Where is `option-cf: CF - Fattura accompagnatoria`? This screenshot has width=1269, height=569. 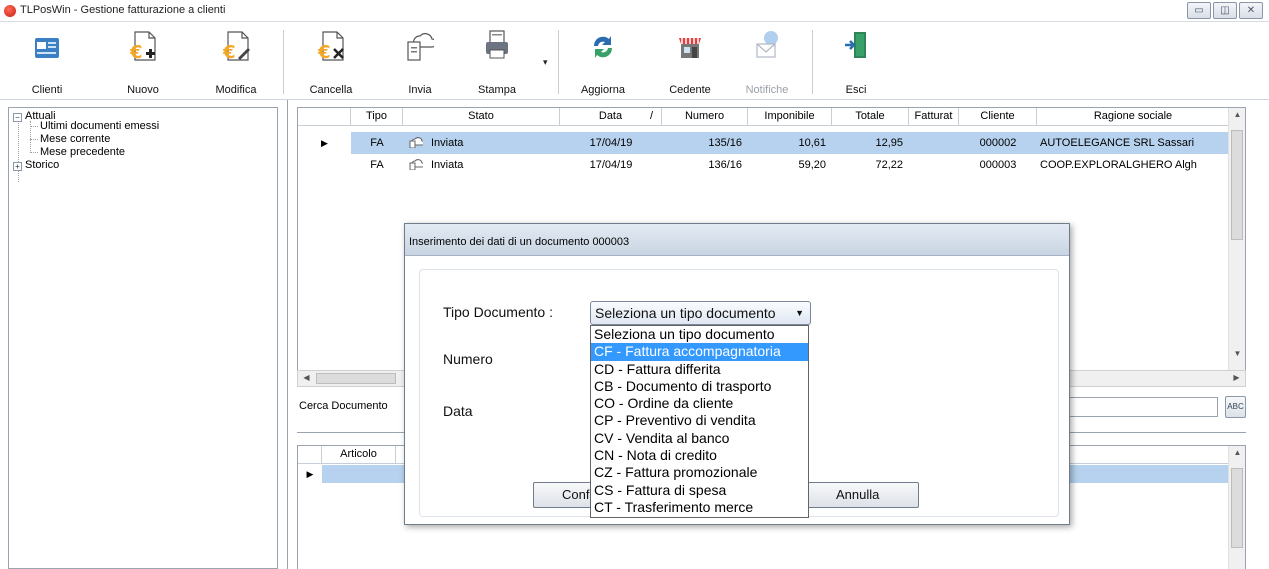
option-cf: CF - Fattura accompagnatoria is located at coordinates (699, 352).